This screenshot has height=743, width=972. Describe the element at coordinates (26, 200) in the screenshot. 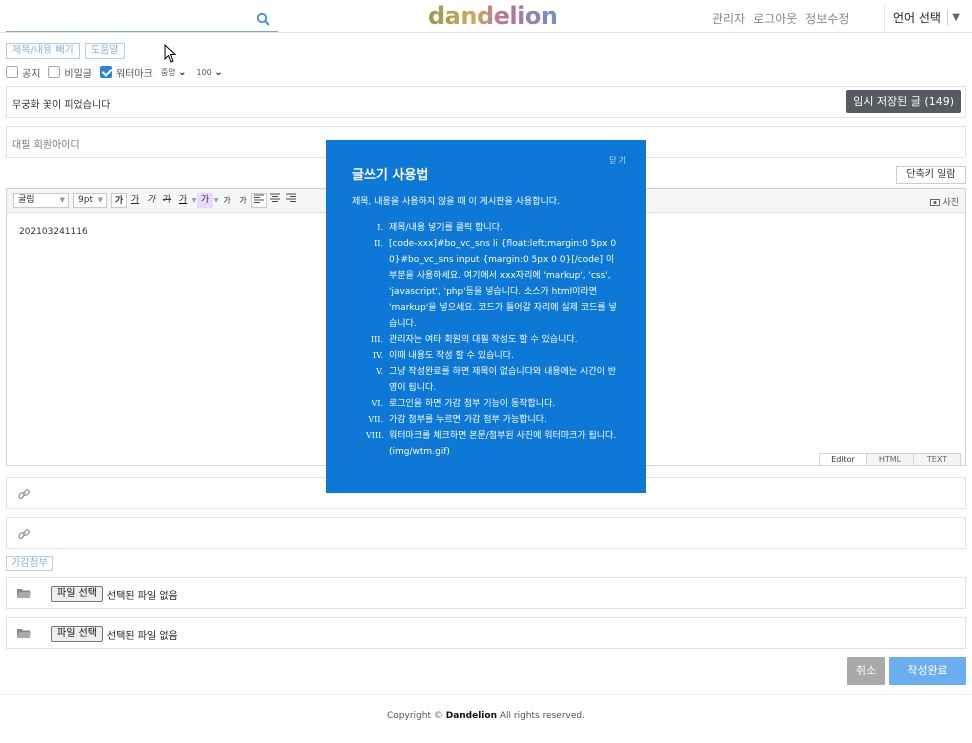

I see `font-family-value: 굴림` at that location.